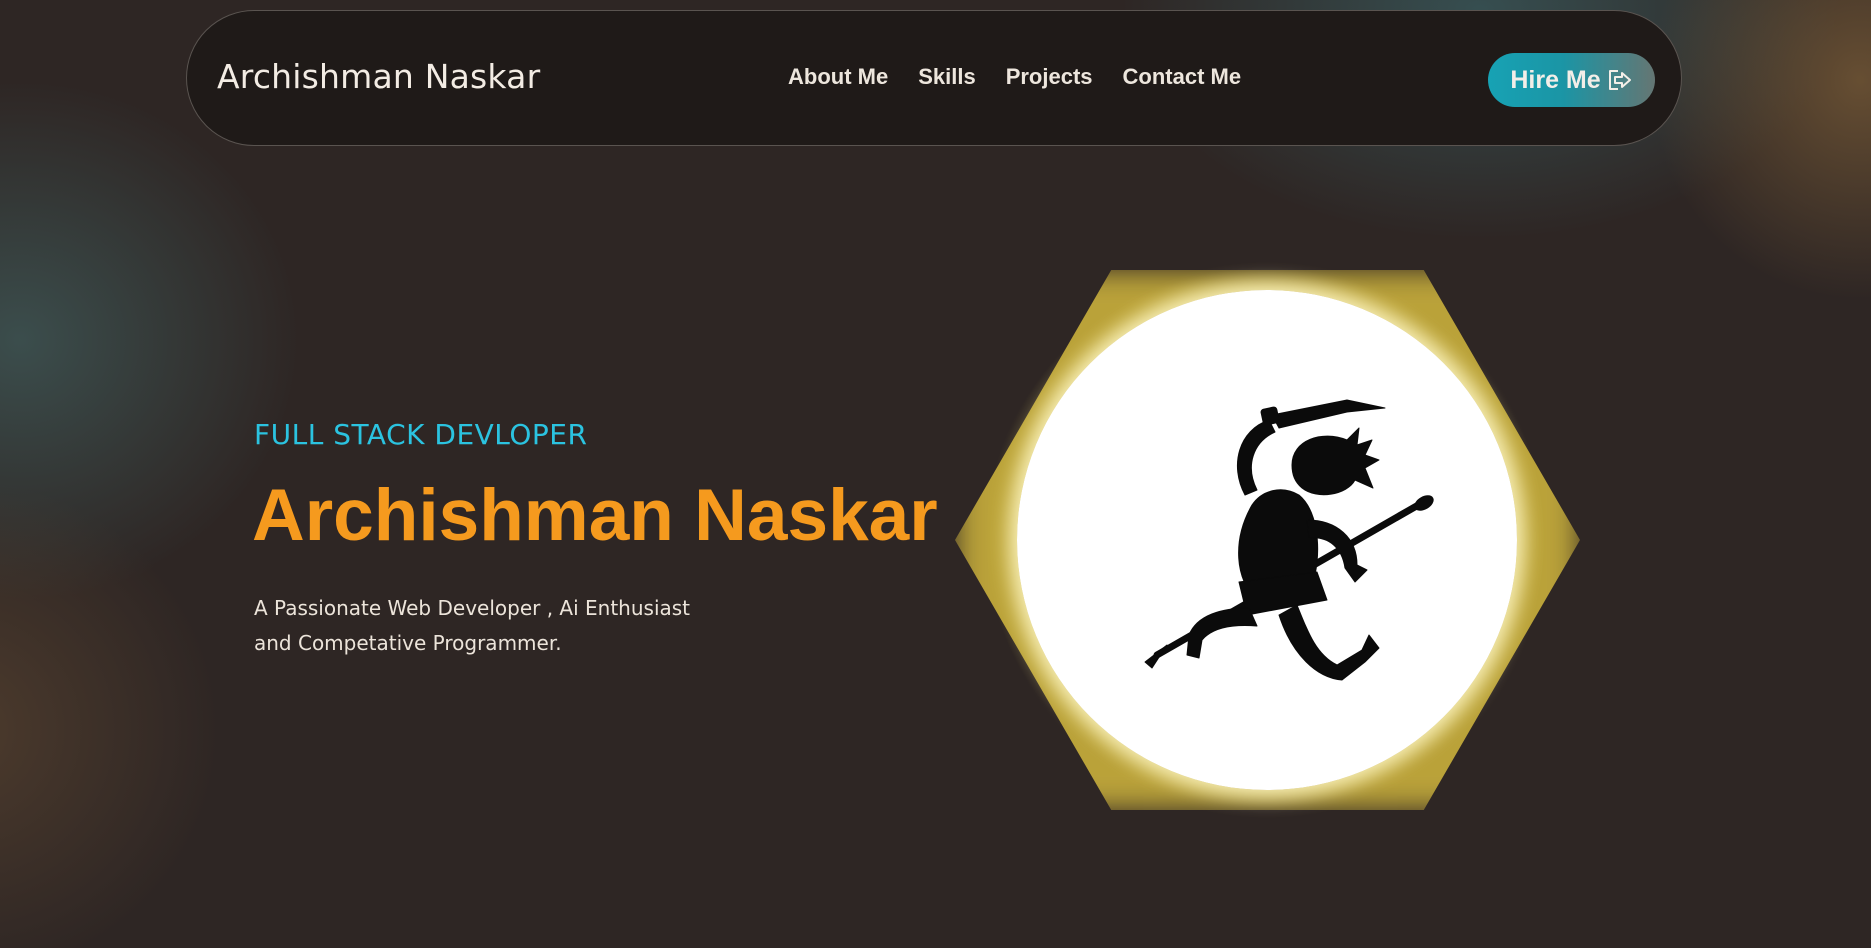 The height and width of the screenshot is (948, 1871). I want to click on nav-link-skills: Skills, so click(946, 77).